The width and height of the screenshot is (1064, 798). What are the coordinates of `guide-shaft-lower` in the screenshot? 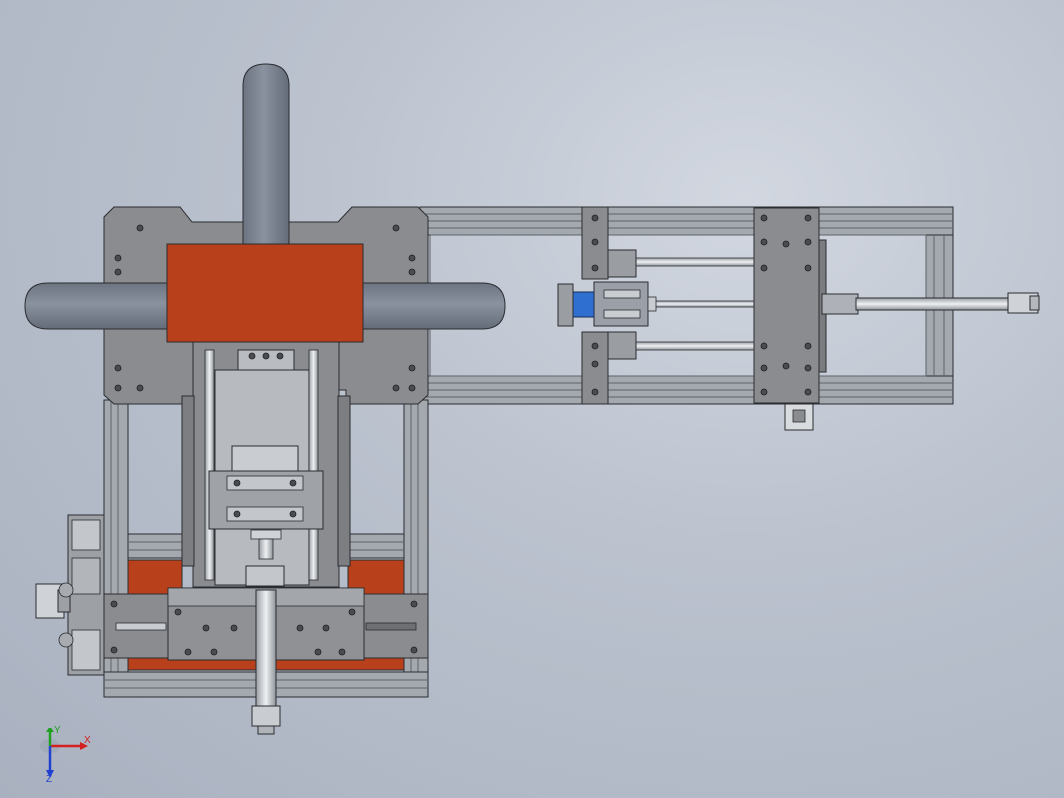 It's located at (694, 346).